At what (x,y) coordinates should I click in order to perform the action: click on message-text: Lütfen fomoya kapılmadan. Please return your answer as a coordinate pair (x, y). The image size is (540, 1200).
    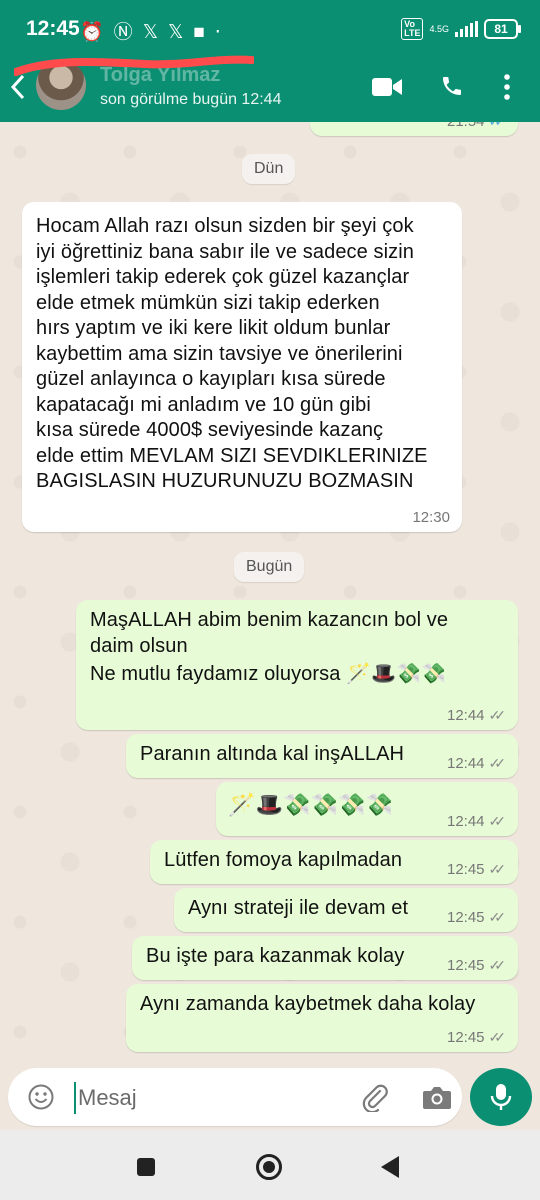
    Looking at the image, I should click on (283, 860).